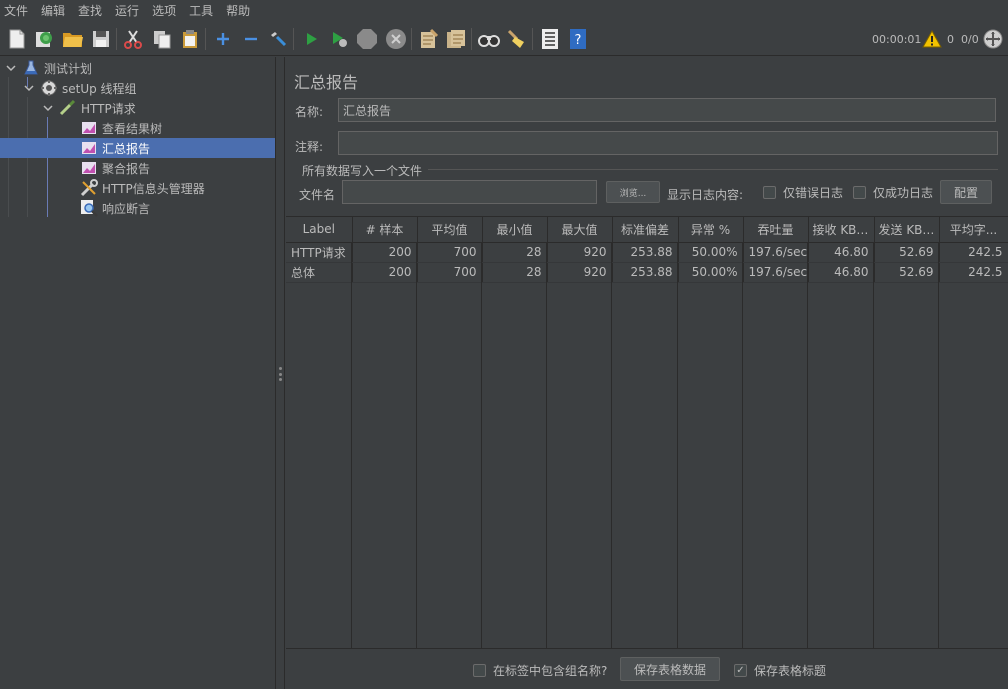 This screenshot has width=1008, height=689. I want to click on tree-item-header-manager: HTTP信息头管理器, so click(137, 188).